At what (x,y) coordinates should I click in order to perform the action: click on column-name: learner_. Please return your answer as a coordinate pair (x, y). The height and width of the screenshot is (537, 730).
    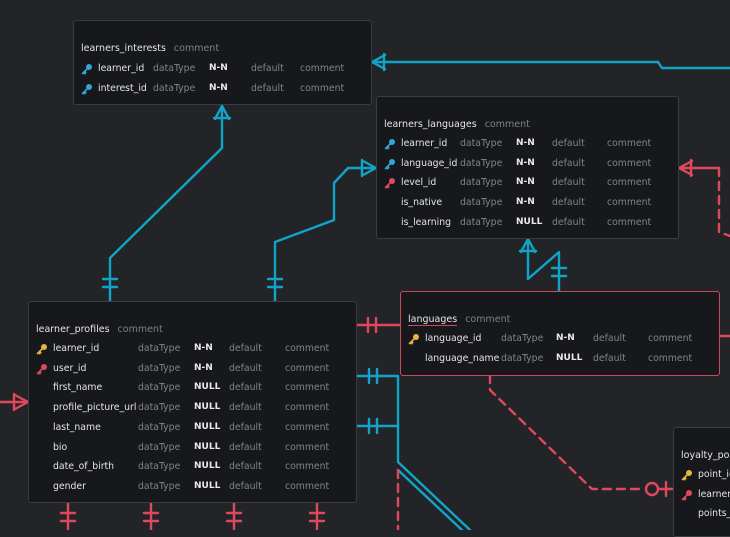
    Looking at the image, I should click on (714, 494).